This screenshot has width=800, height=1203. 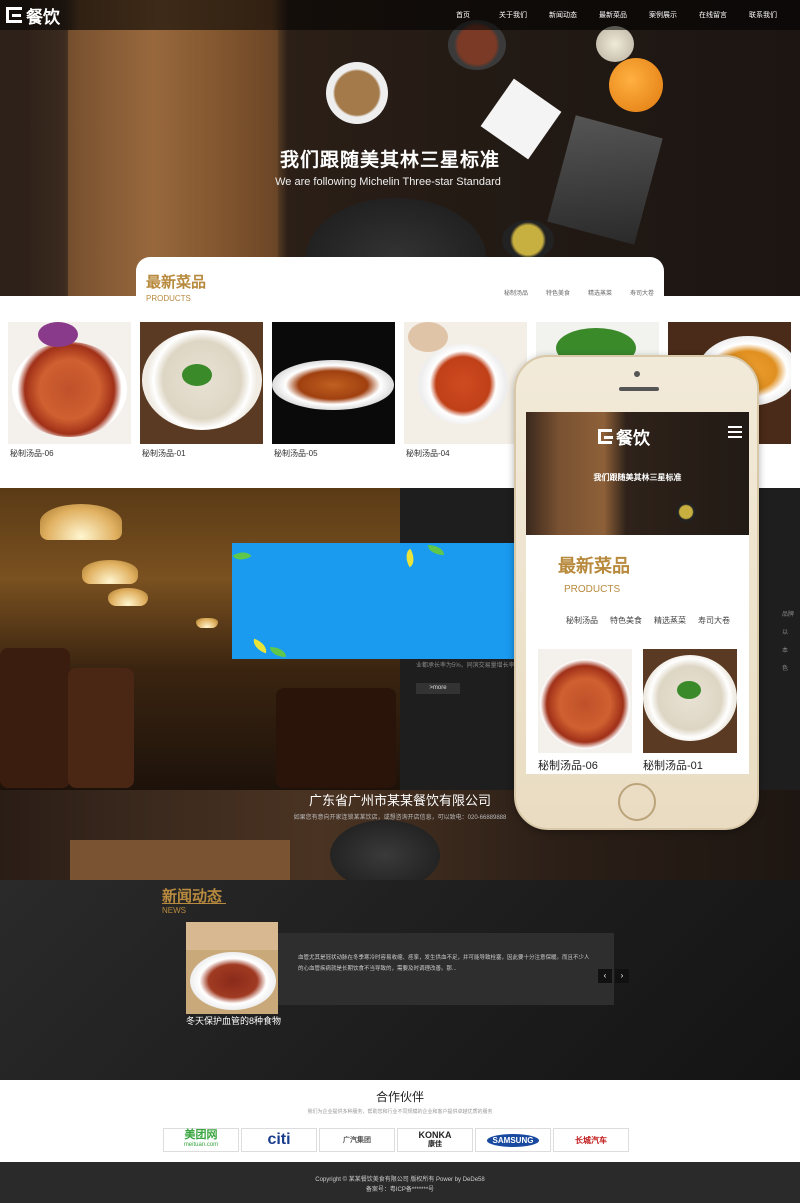 What do you see at coordinates (513, 1140) in the screenshot?
I see `partner-logo-samsung: SAMSUNG` at bounding box center [513, 1140].